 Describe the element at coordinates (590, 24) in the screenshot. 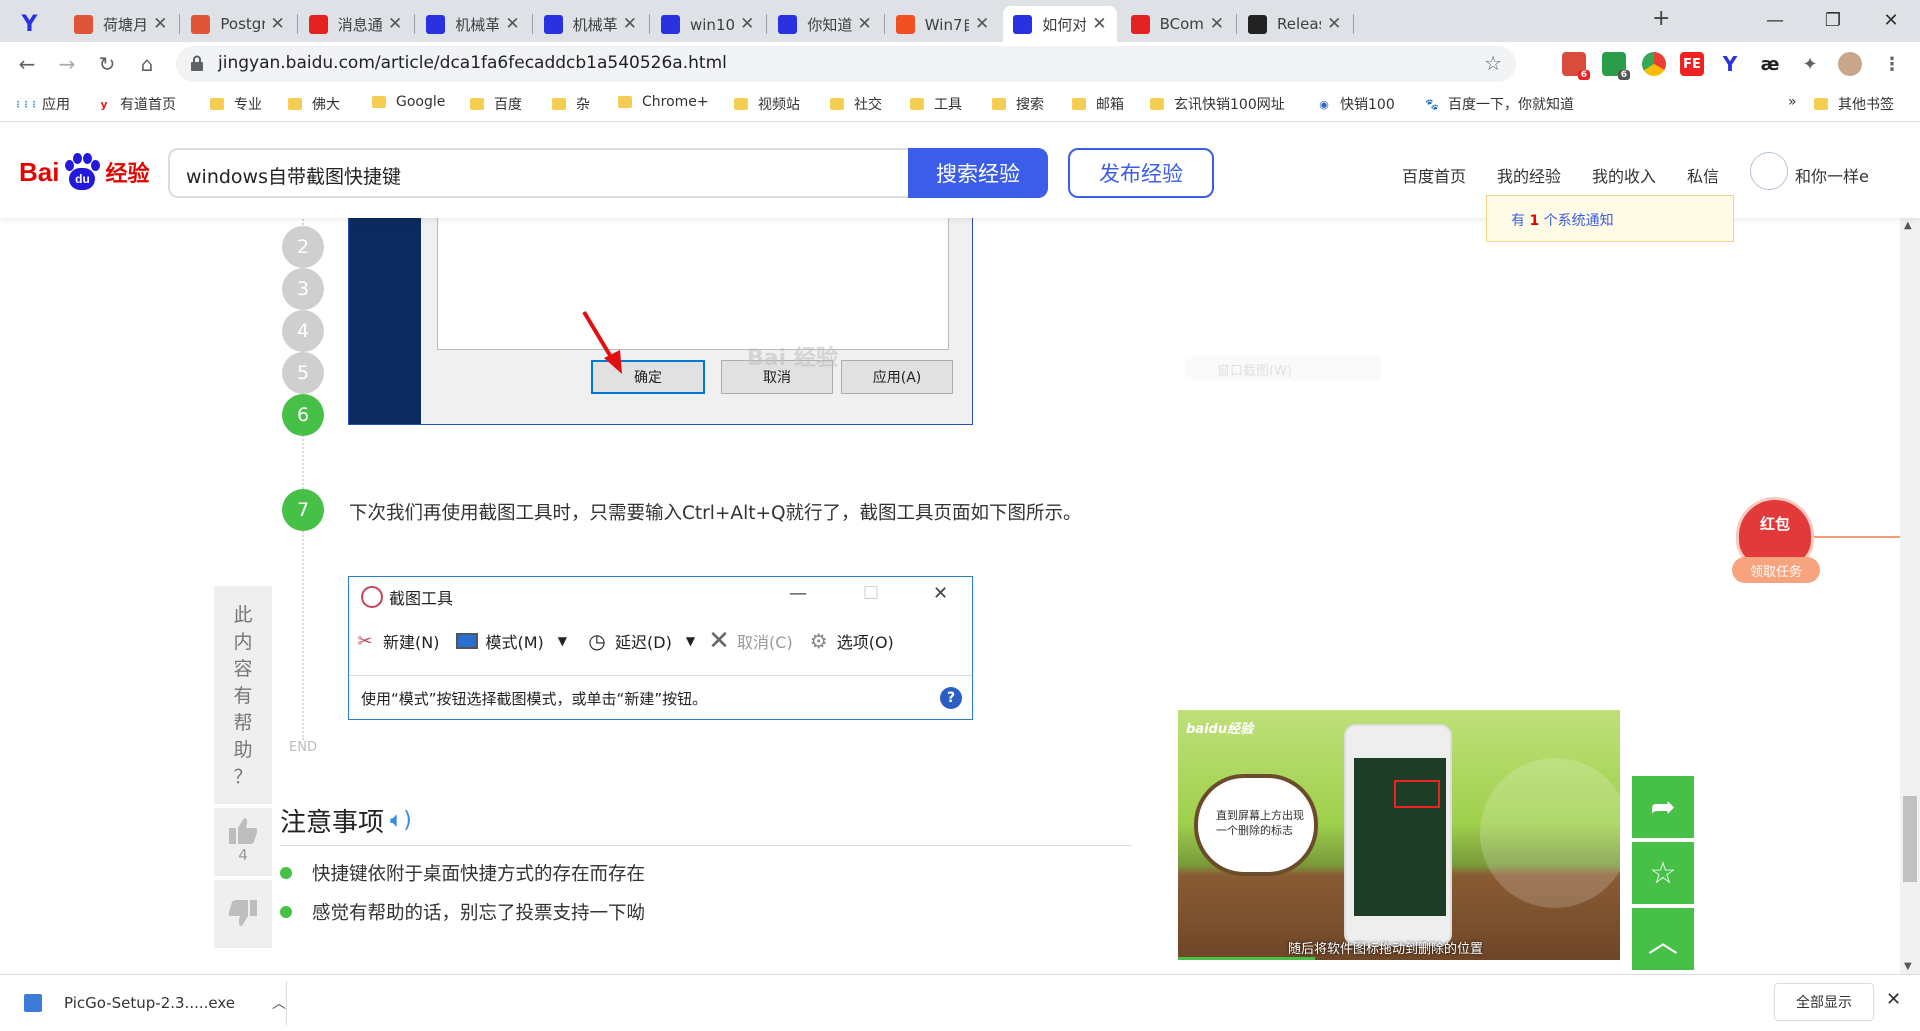

I see `tab-5: 机械革命 ✕` at that location.